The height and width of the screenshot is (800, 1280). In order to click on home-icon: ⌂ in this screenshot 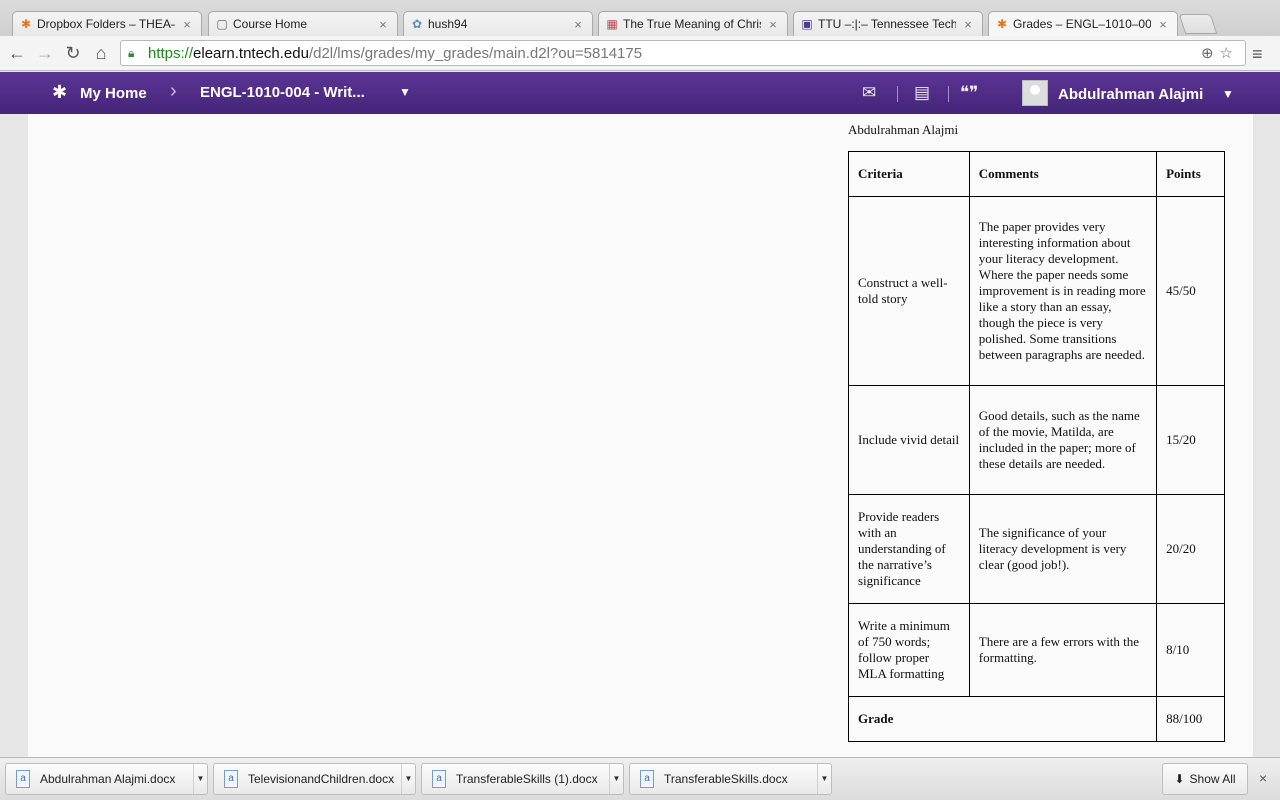, I will do `click(101, 53)`.